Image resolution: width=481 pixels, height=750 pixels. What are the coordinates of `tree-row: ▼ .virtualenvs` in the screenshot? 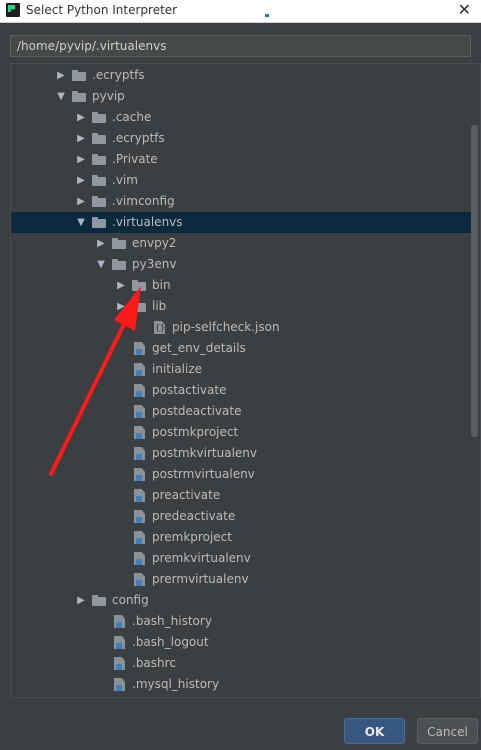 It's located at (241, 222).